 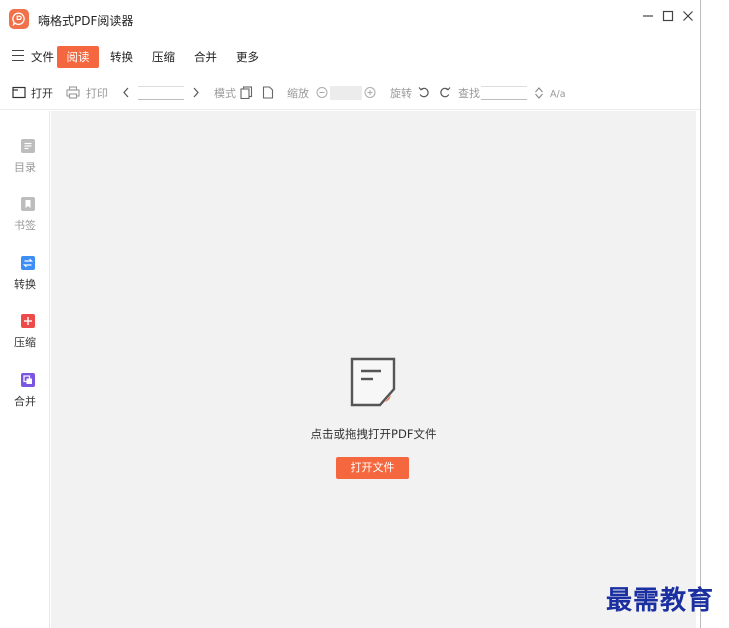 What do you see at coordinates (539, 93) in the screenshot?
I see `find-prev-next-icon` at bounding box center [539, 93].